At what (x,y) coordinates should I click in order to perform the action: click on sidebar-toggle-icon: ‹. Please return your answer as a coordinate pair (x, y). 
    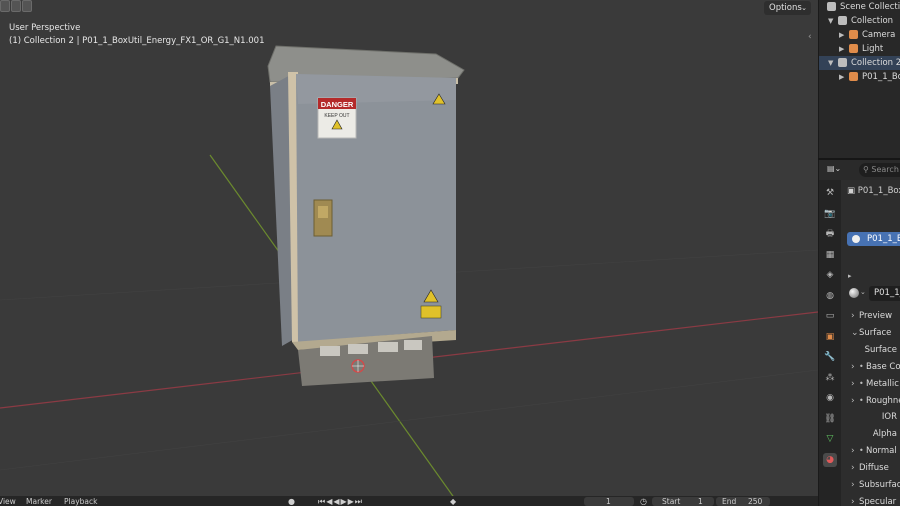
    Looking at the image, I should click on (810, 37).